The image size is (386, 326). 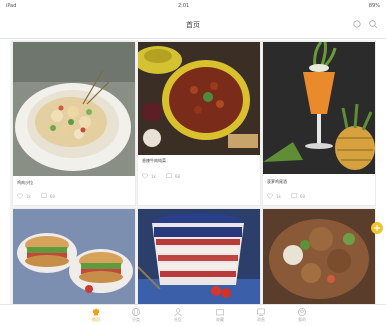 I want to click on tab-category: 分类, so click(x=136, y=315).